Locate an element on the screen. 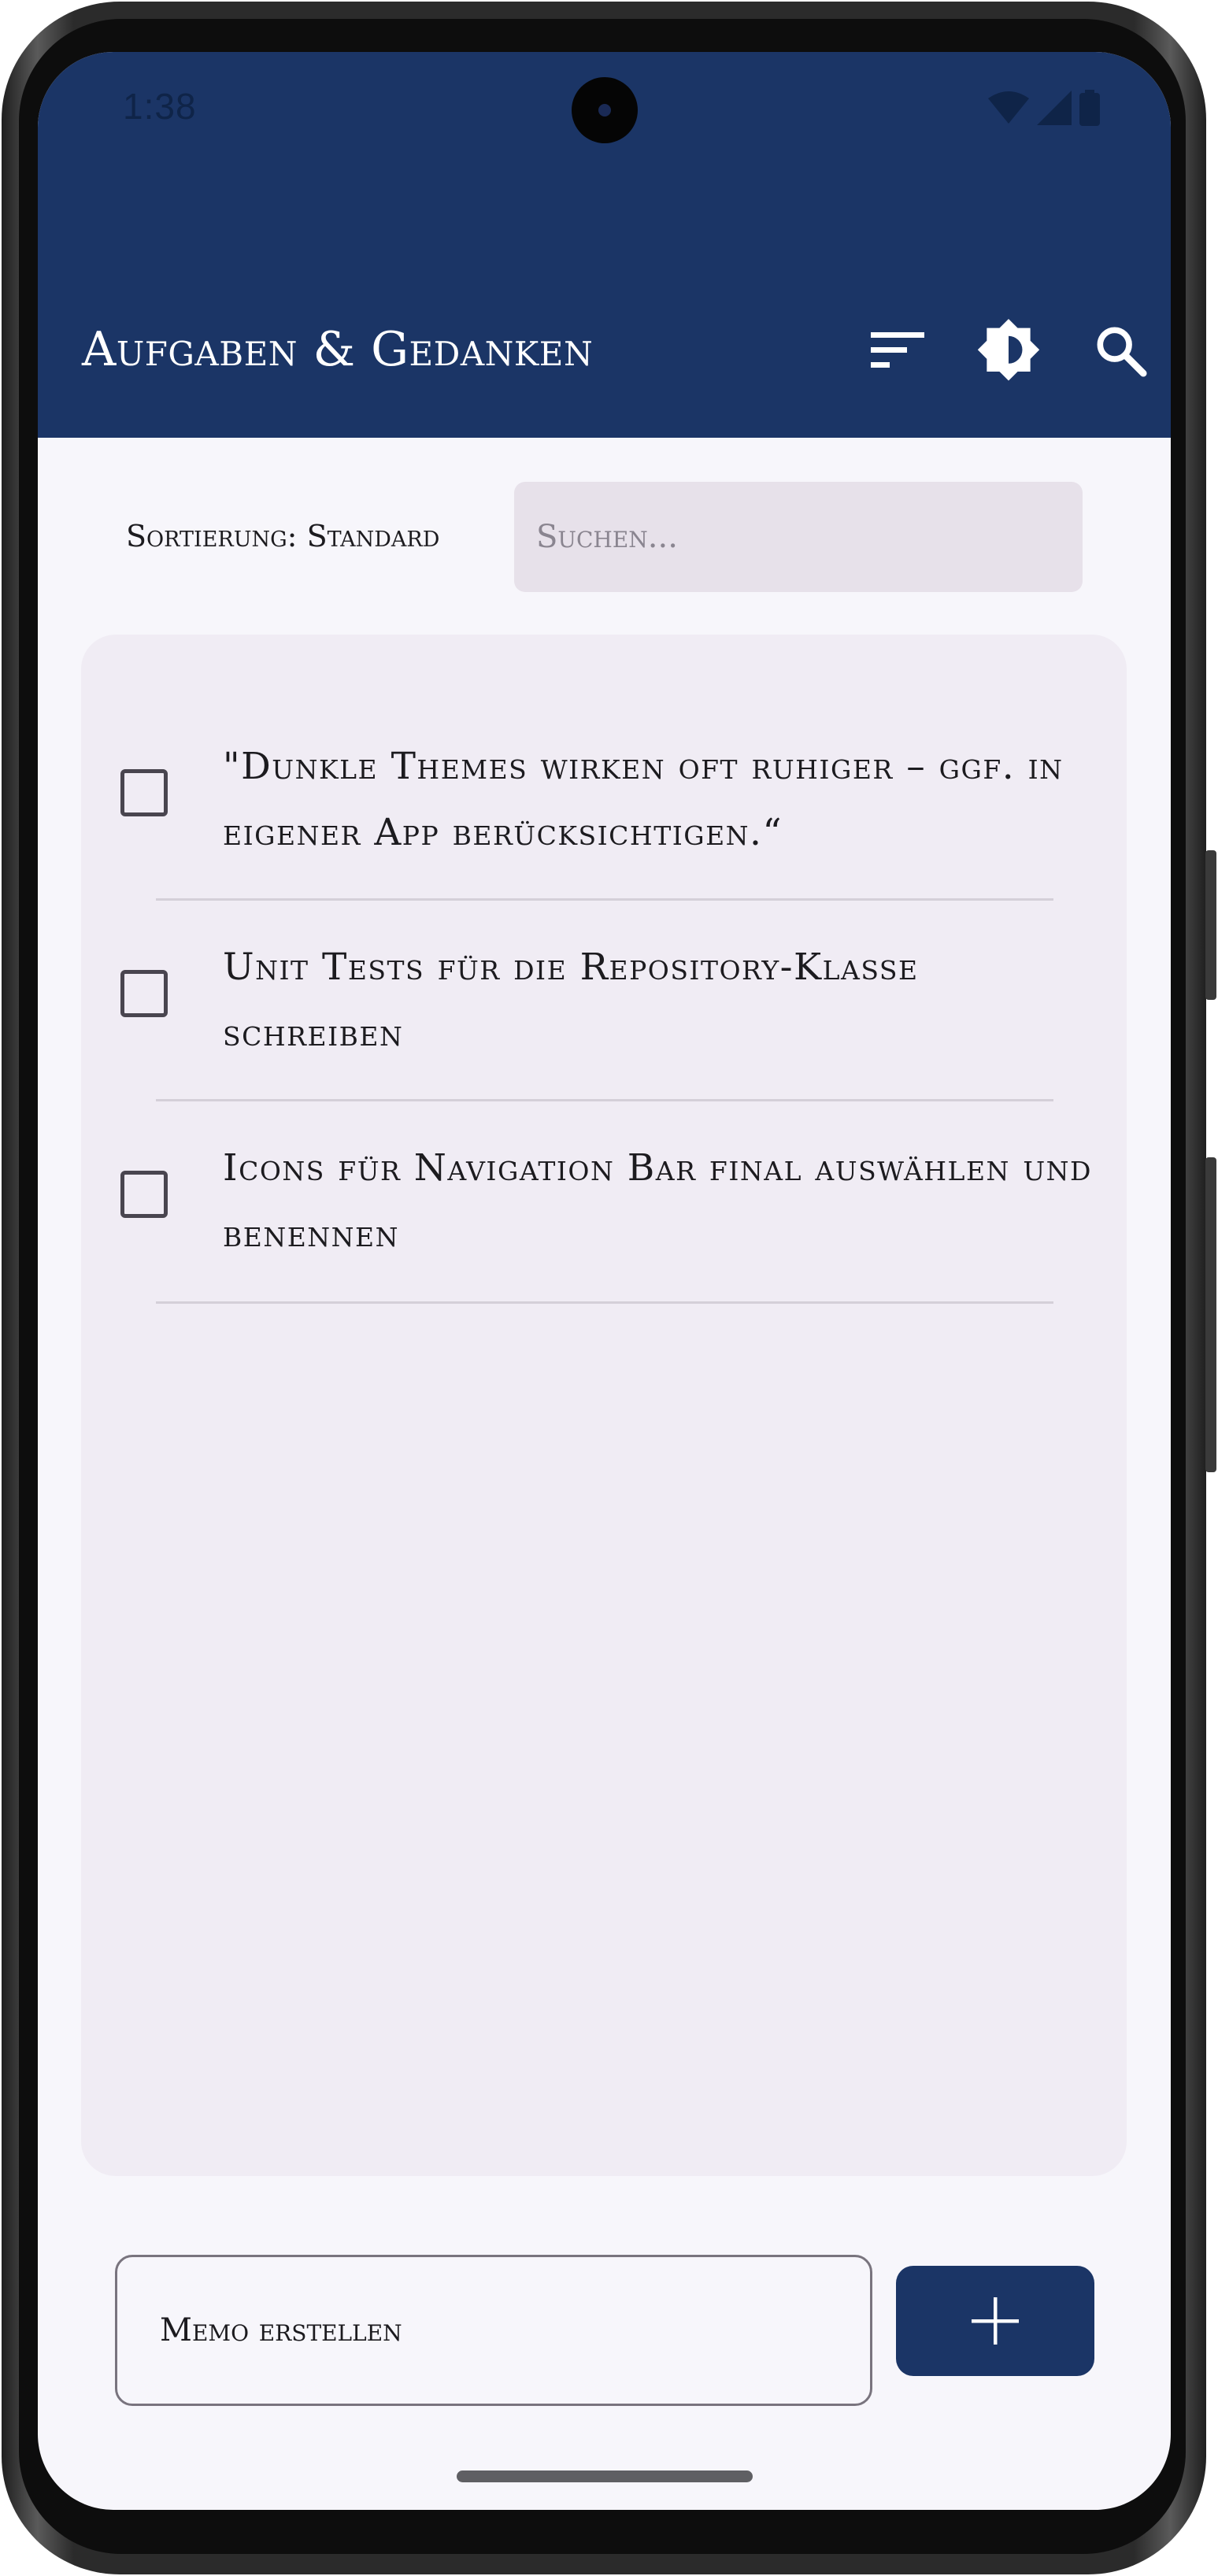 This screenshot has width=1218, height=2576. sort-label: Sortierung: Standard is located at coordinates (282, 536).